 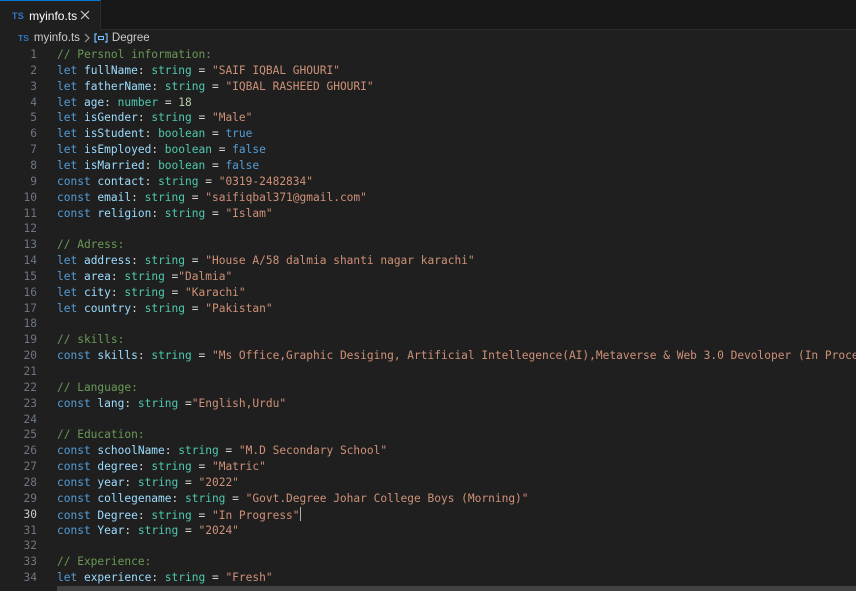 I want to click on code-line: 31 const Year: string = "2024", so click(x=428, y=531).